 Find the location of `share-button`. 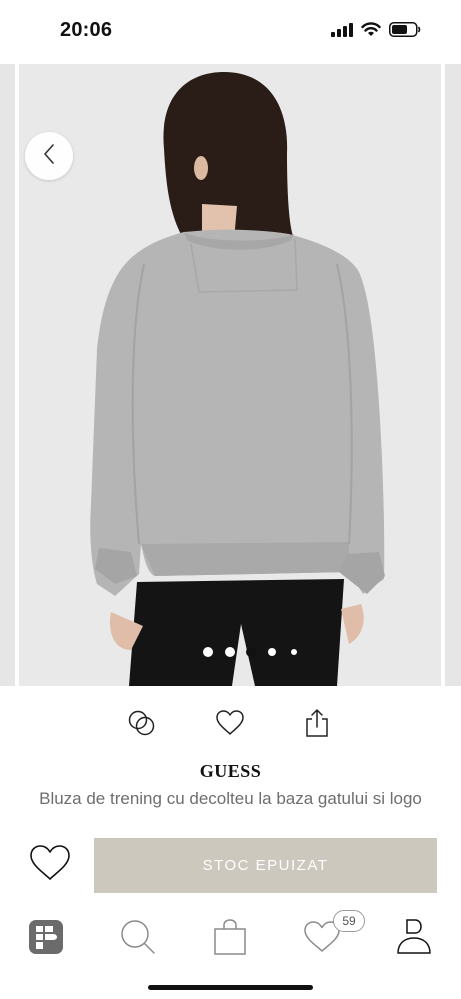

share-button is located at coordinates (317, 725).